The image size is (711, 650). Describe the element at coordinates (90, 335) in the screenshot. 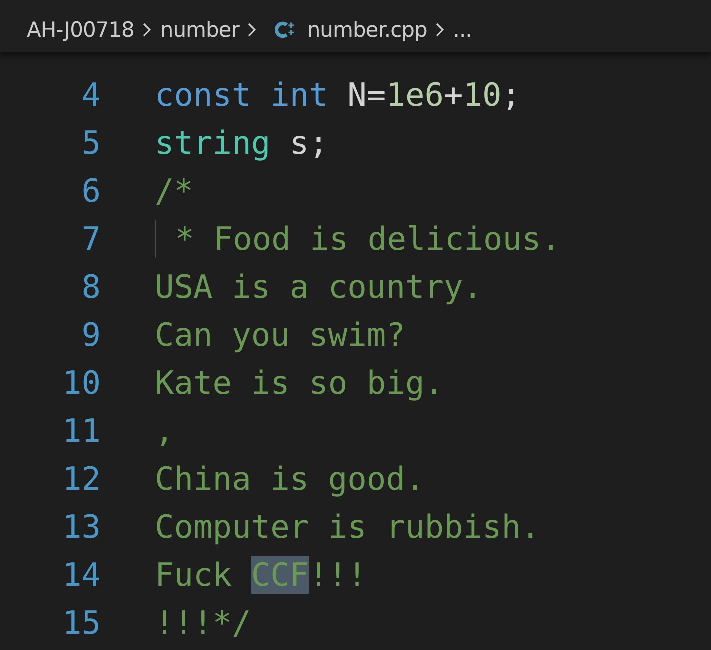

I see `line-number: 9` at that location.